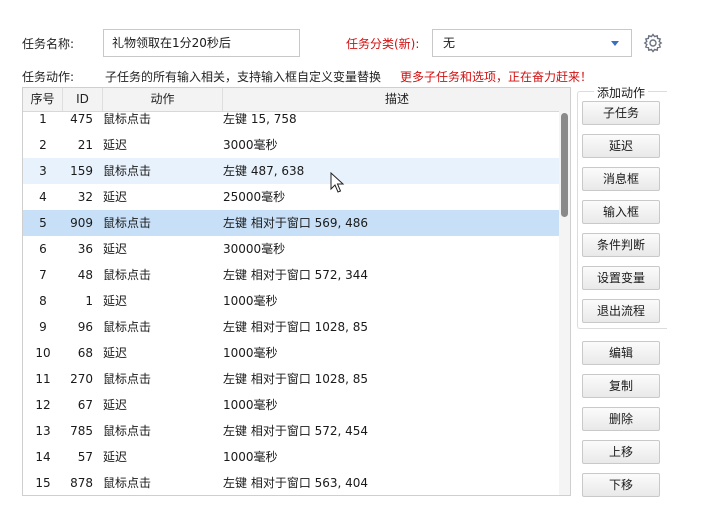 The image size is (720, 524). What do you see at coordinates (43, 249) in the screenshot?
I see `row-number: 6` at bounding box center [43, 249].